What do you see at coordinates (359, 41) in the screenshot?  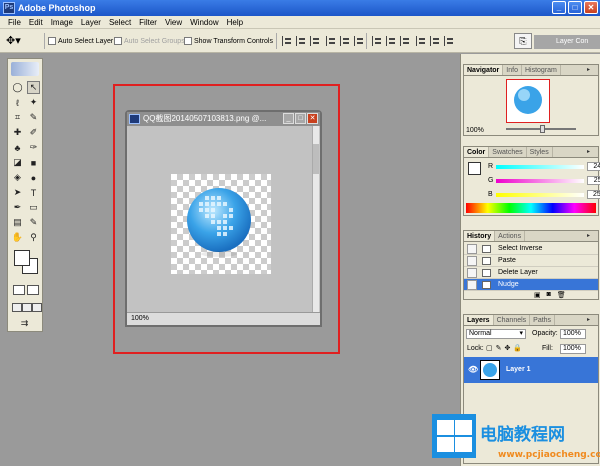 I see `align-right-icon` at bounding box center [359, 41].